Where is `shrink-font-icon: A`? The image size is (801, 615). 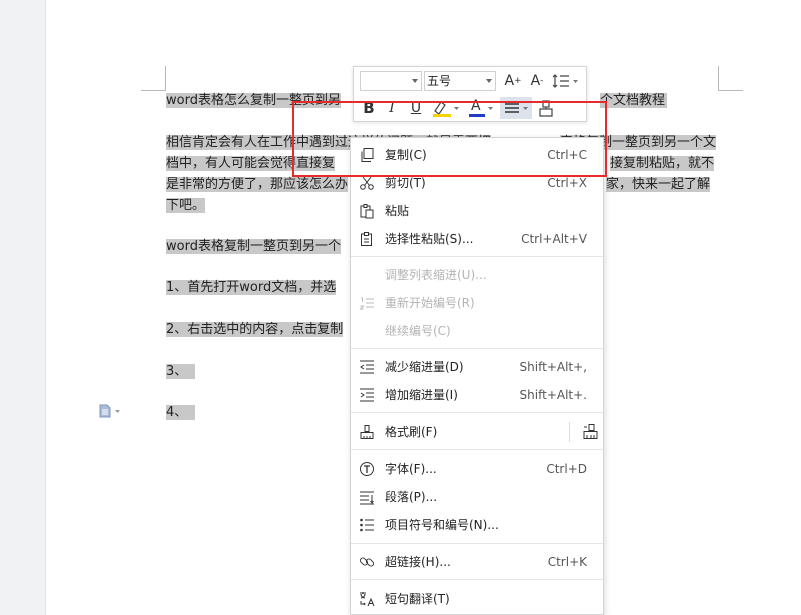 shrink-font-icon: A is located at coordinates (535, 81).